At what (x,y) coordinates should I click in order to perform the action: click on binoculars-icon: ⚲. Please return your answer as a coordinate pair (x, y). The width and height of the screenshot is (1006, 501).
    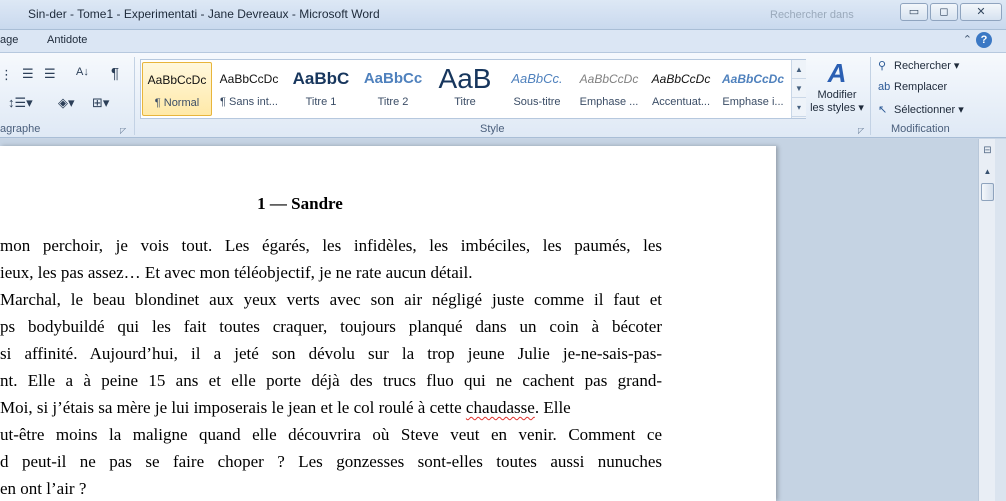
    Looking at the image, I should click on (882, 66).